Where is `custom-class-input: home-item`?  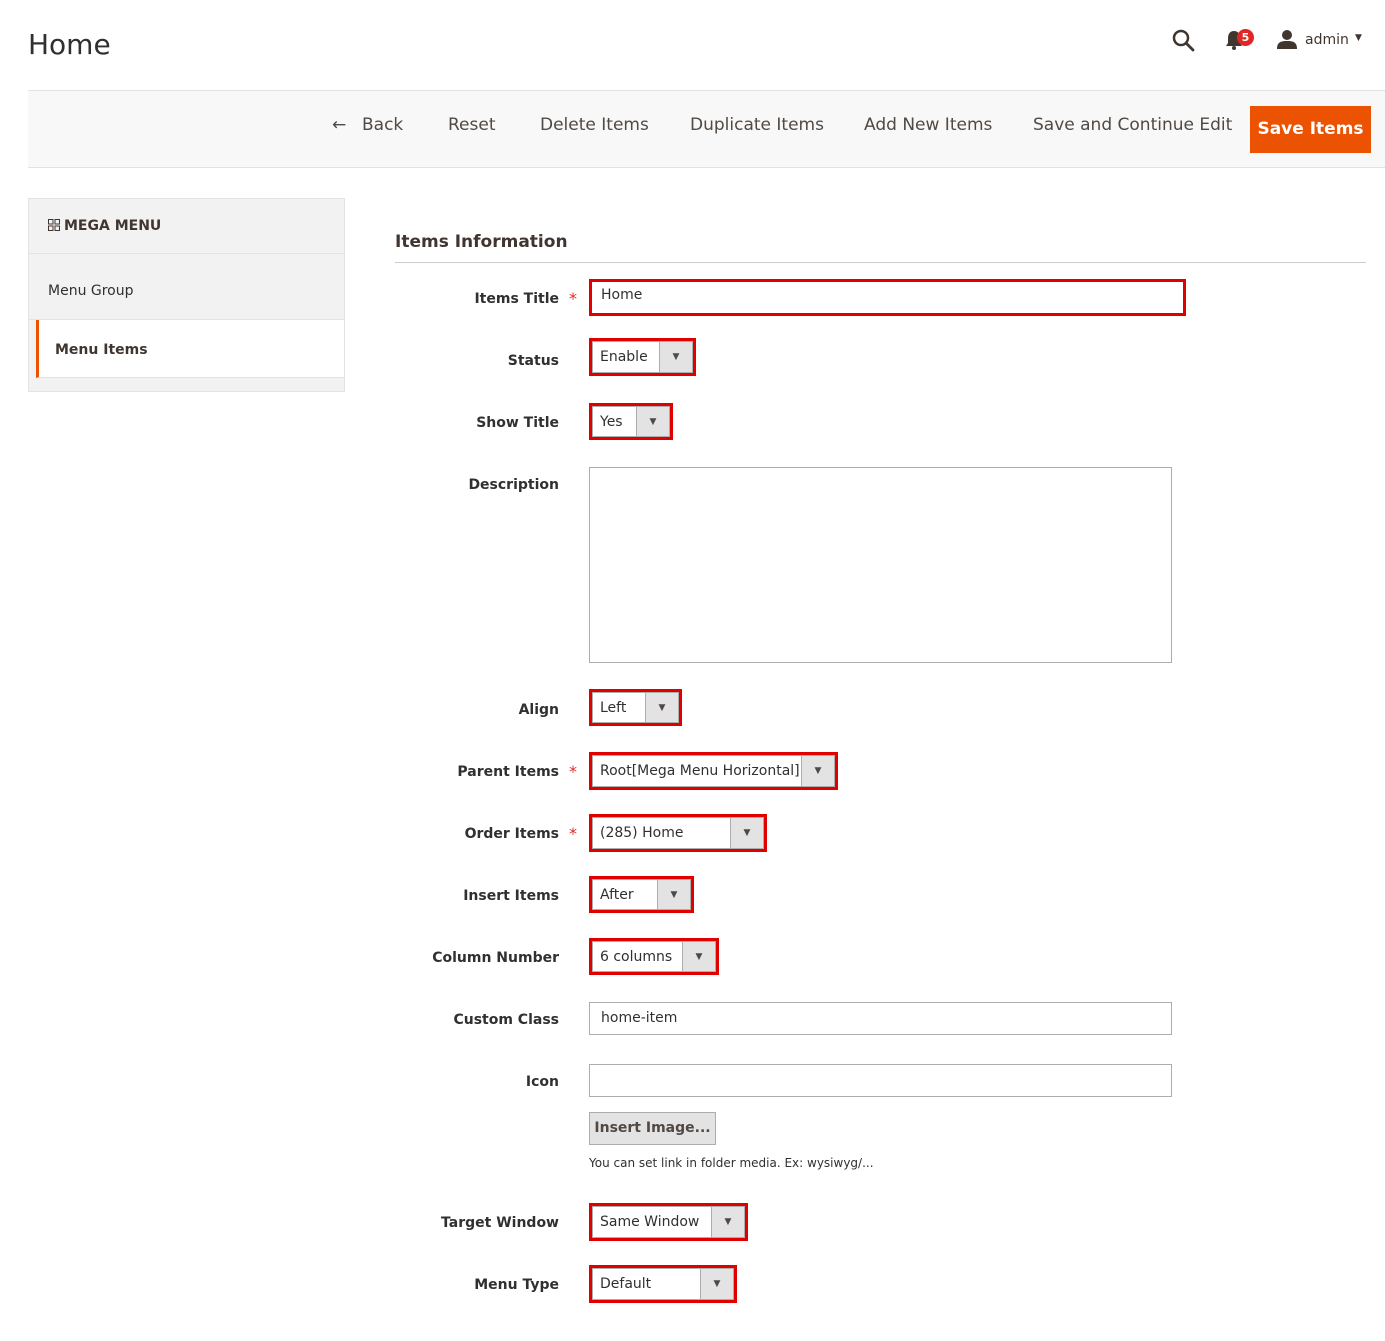 custom-class-input: home-item is located at coordinates (880, 1018).